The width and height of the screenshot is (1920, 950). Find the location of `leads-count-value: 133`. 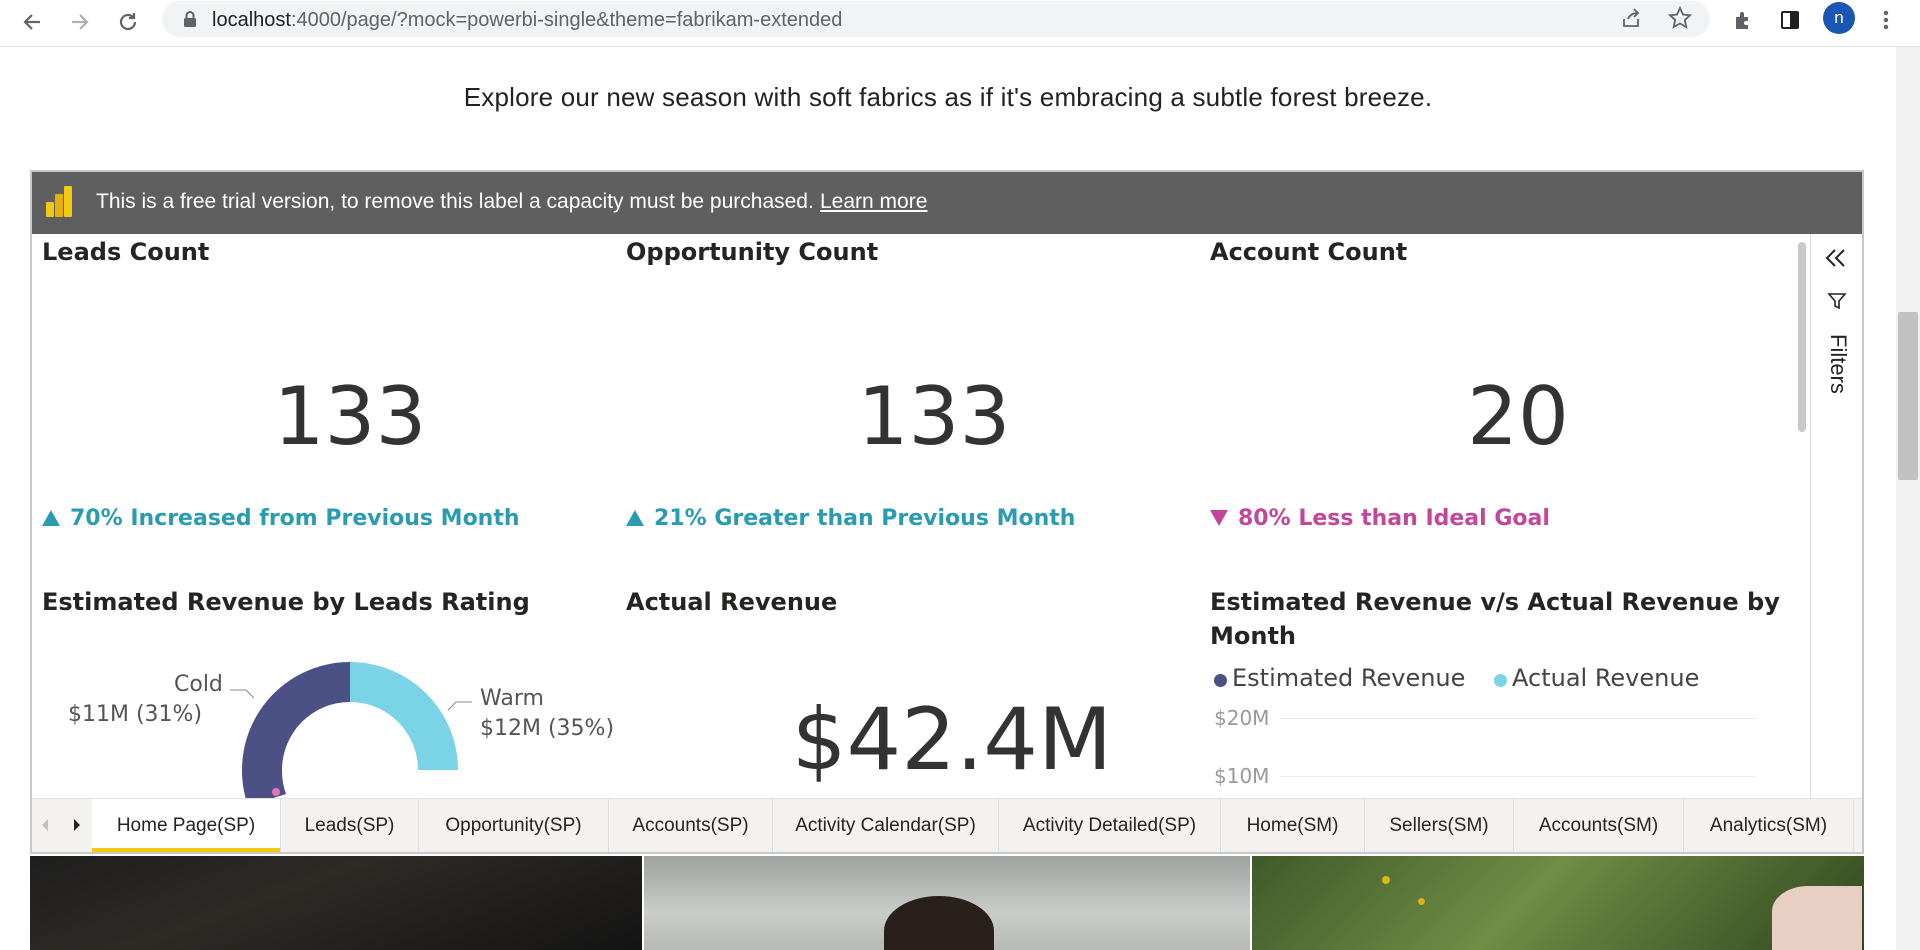

leads-count-value: 133 is located at coordinates (350, 416).